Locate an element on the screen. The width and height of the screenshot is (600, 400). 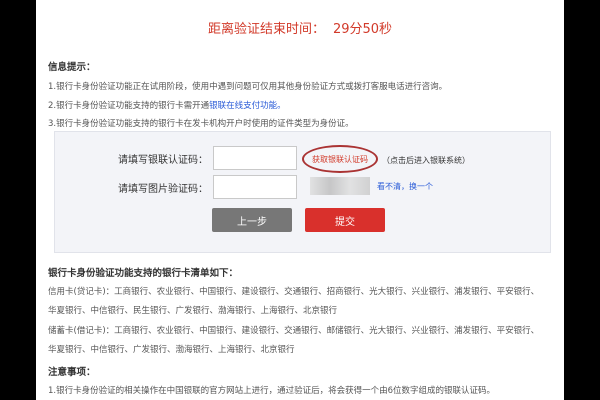
captcha-label: 请填写图片验证码： is located at coordinates (163, 189).